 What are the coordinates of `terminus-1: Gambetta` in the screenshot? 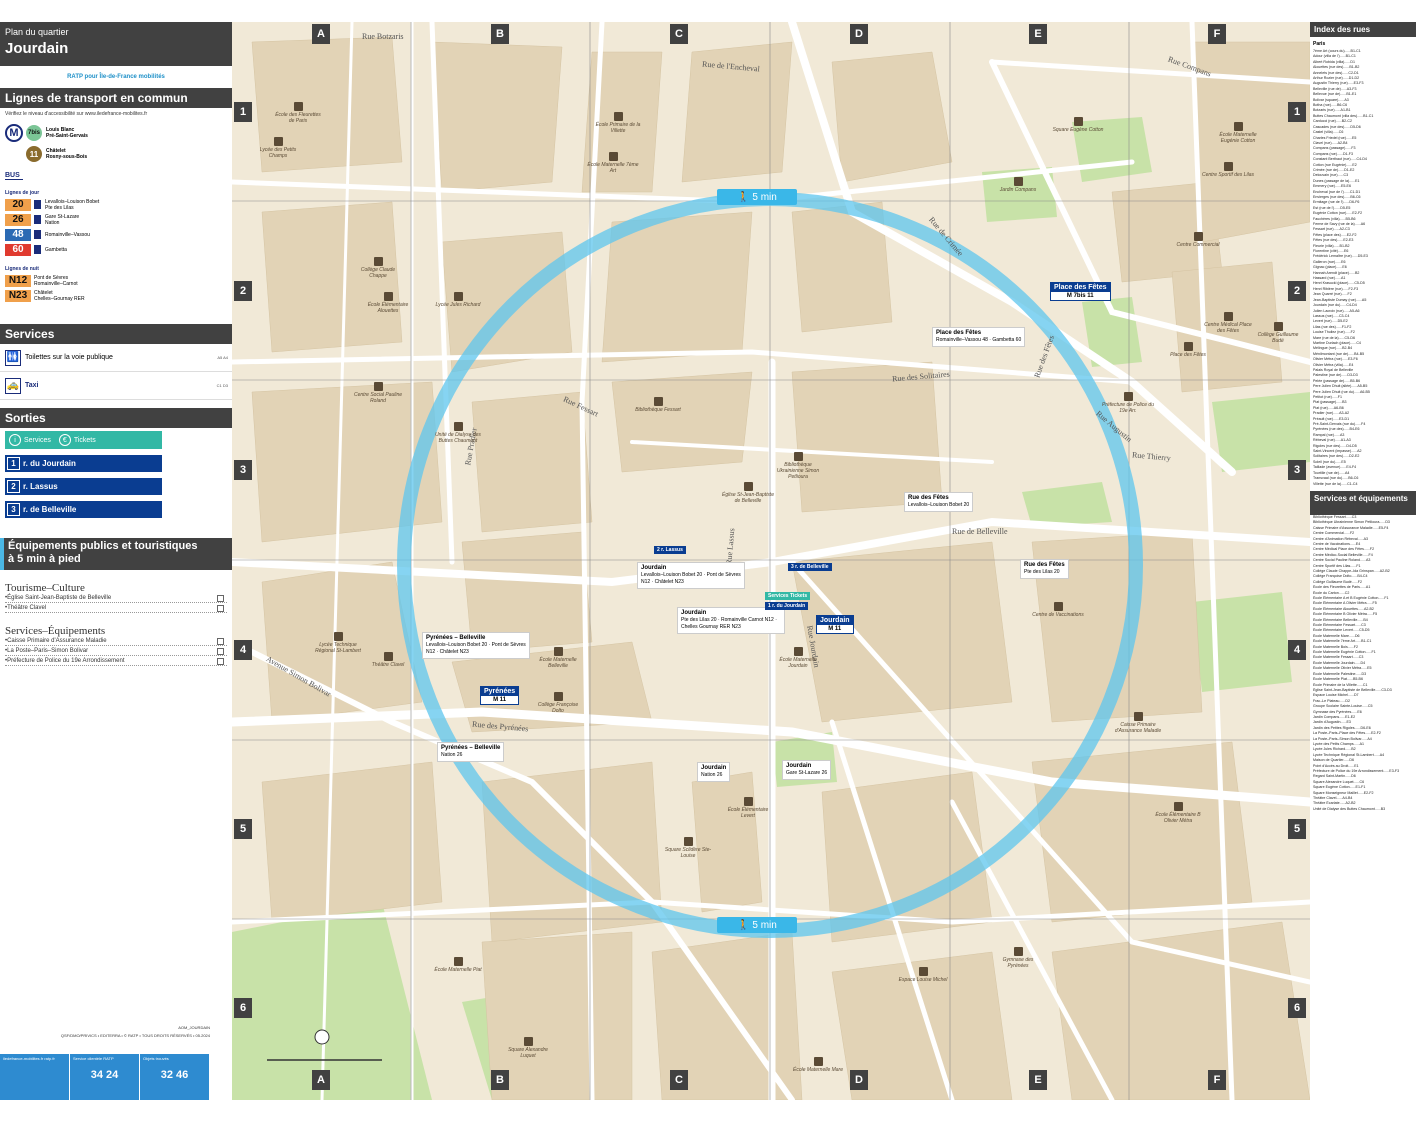 It's located at (56, 249).